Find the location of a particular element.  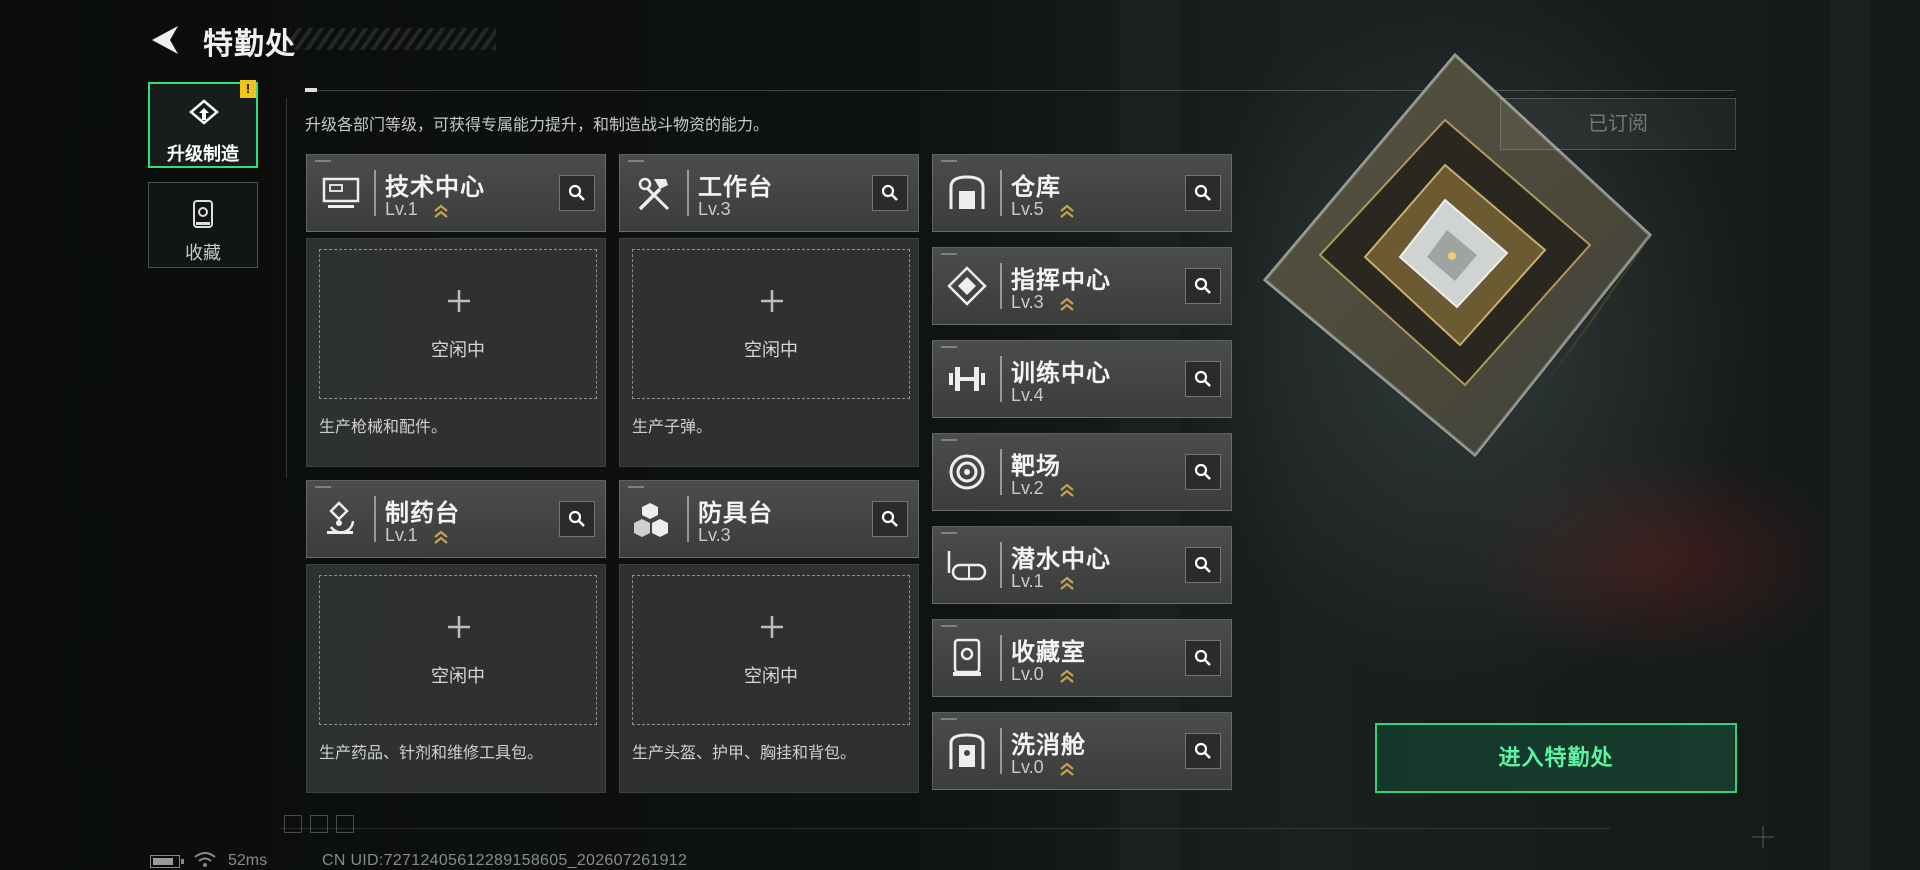

wifi-icon is located at coordinates (205, 859).